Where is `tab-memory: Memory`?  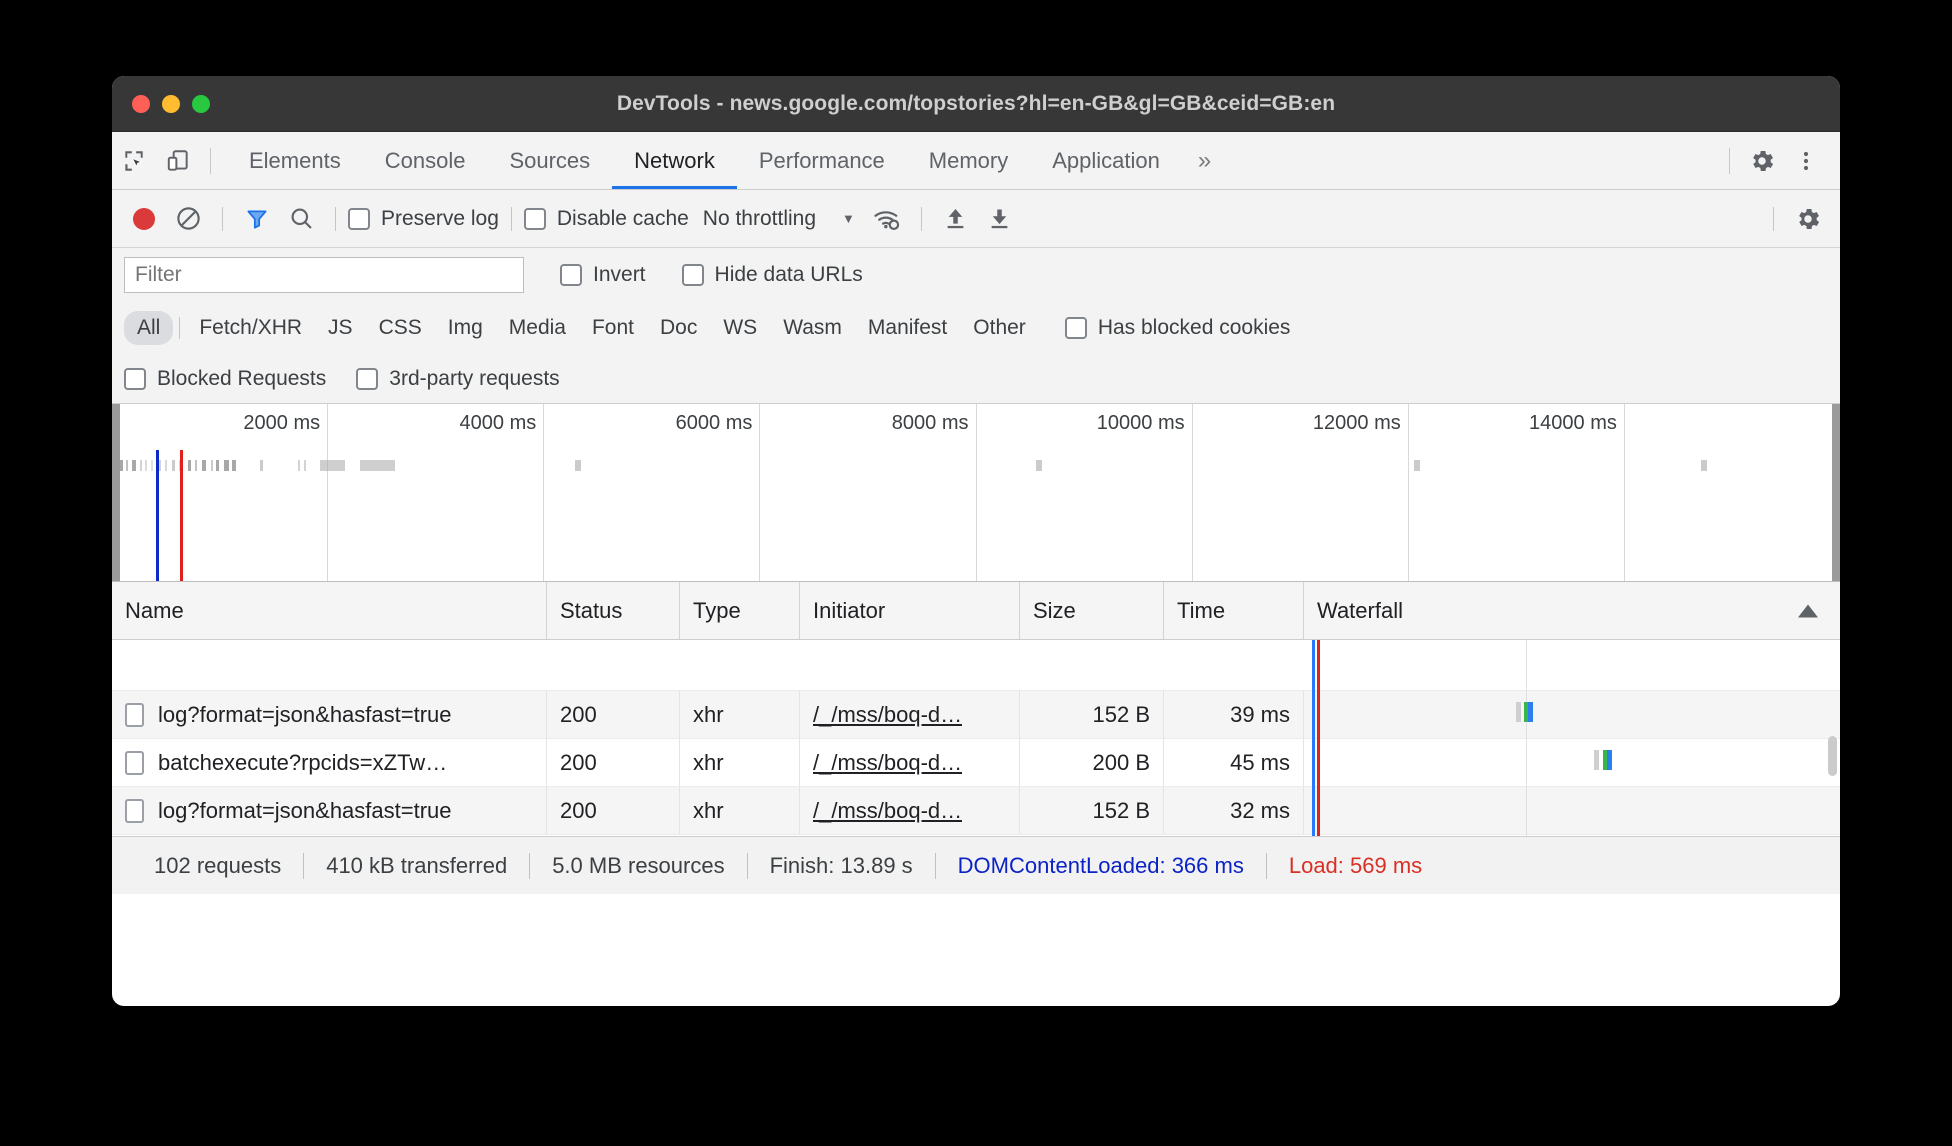 tab-memory: Memory is located at coordinates (968, 160).